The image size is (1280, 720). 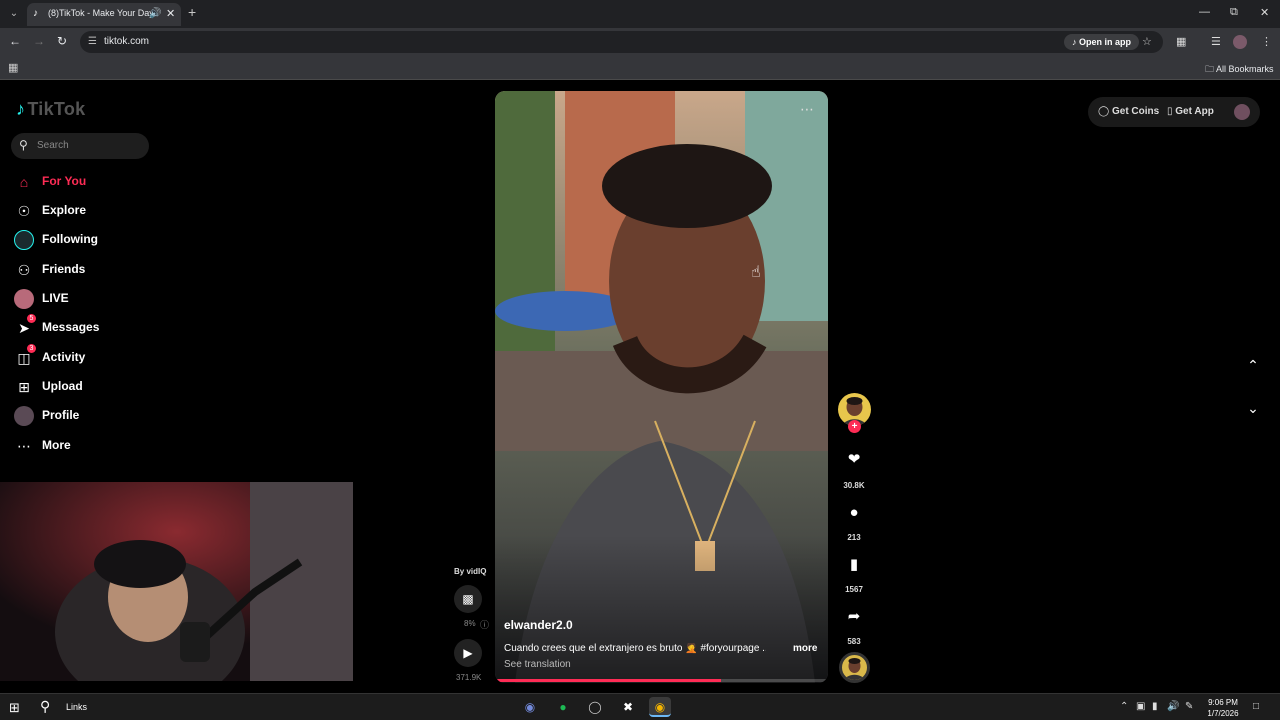 I want to click on webcam-overlay, so click(x=176, y=581).